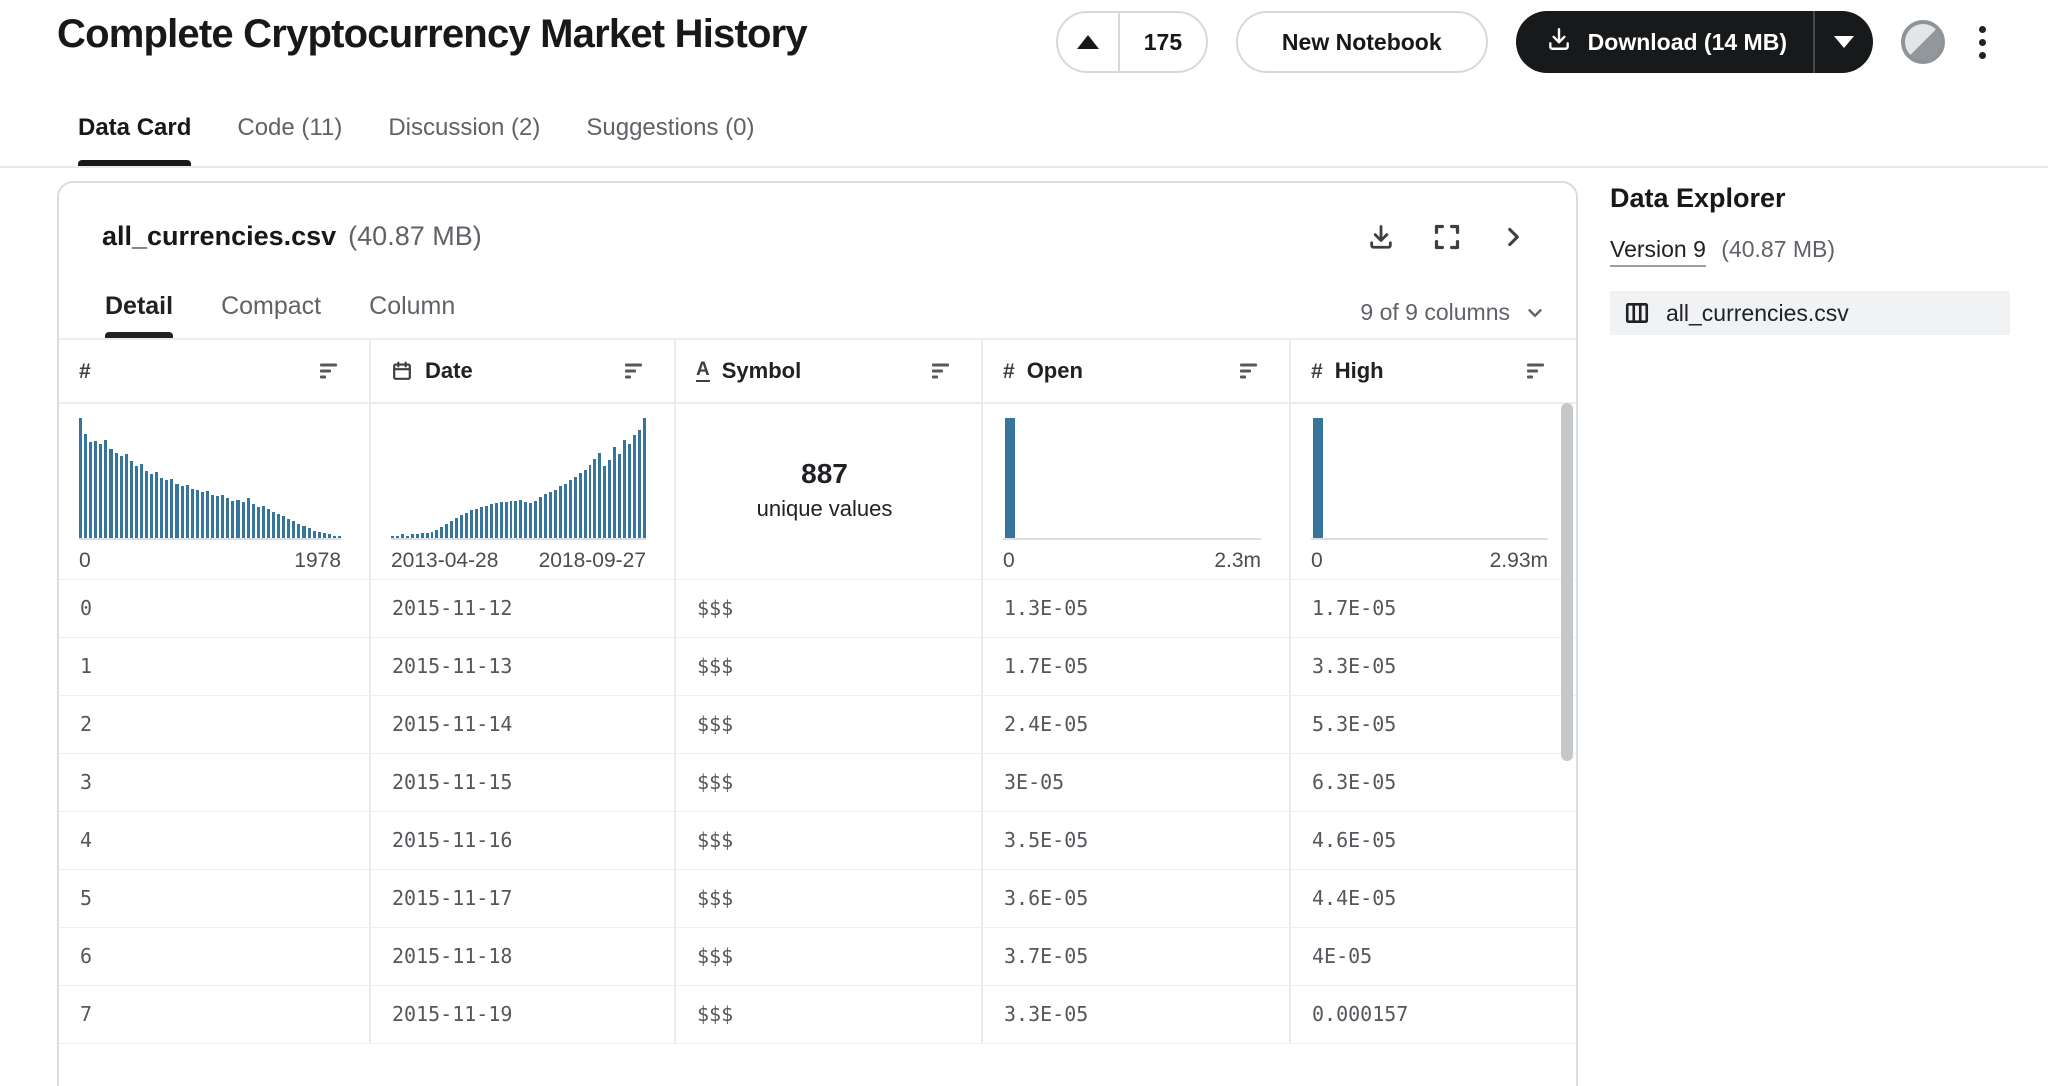 This screenshot has height=1086, width=2048. What do you see at coordinates (1137, 725) in the screenshot?
I see `table-cell: 2.4E-05` at bounding box center [1137, 725].